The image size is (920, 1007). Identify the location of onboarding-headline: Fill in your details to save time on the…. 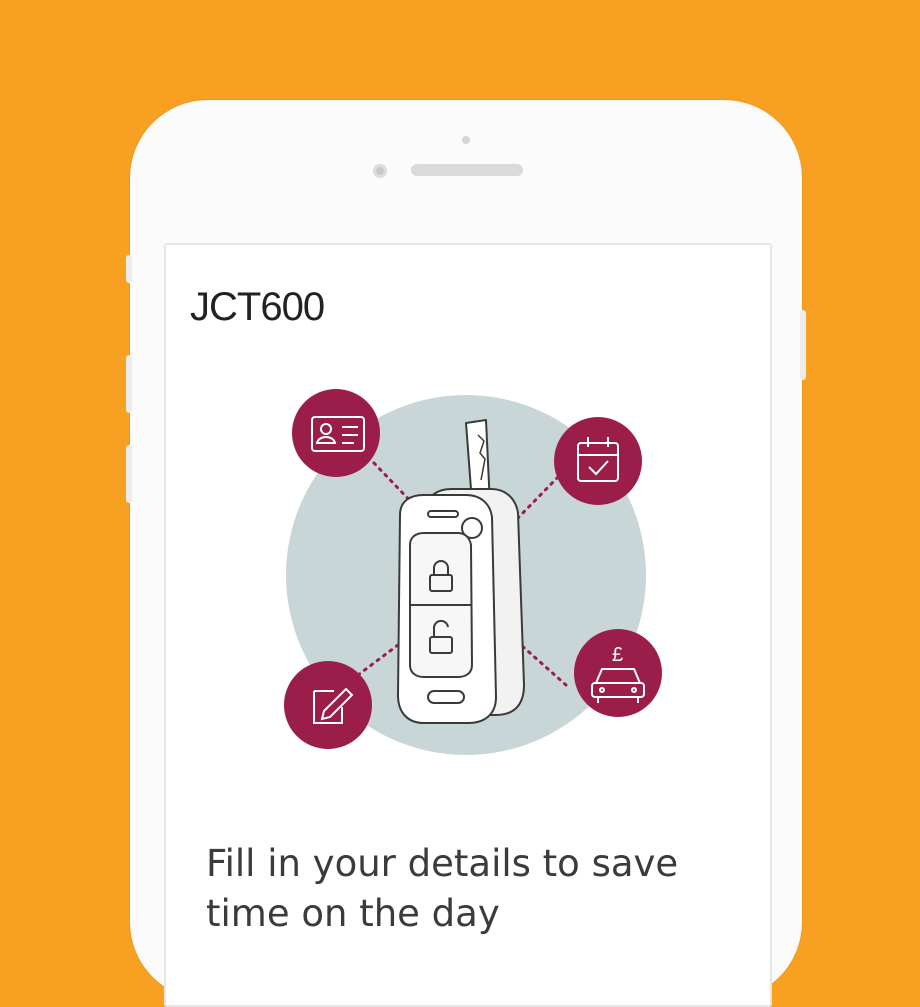
(442, 888).